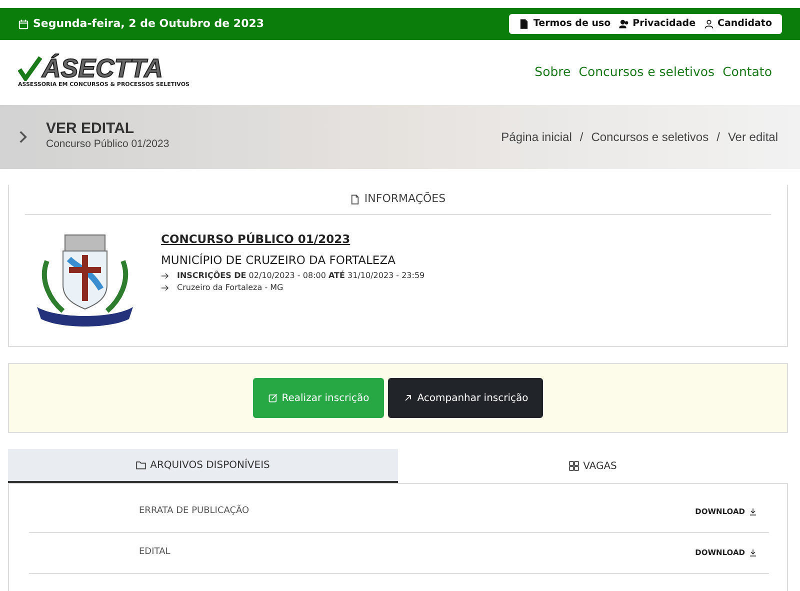 The width and height of the screenshot is (800, 591). I want to click on nav-link: Sobre, so click(552, 72).